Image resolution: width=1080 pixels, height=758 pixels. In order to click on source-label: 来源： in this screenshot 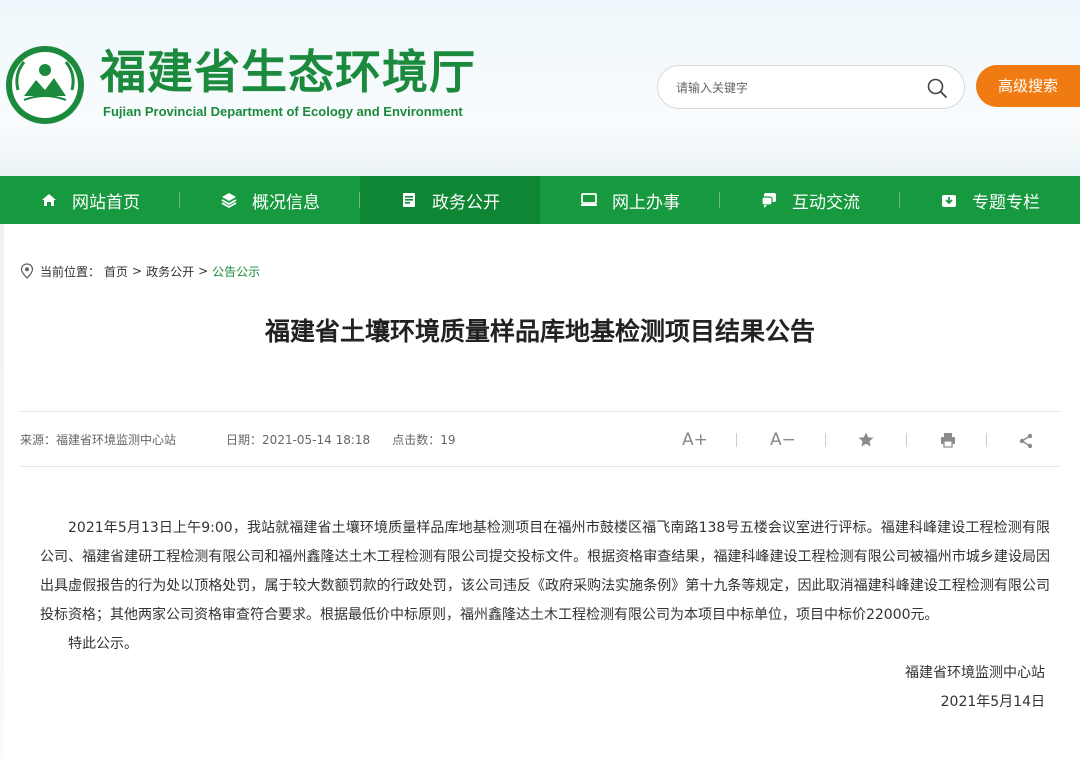, I will do `click(38, 440)`.